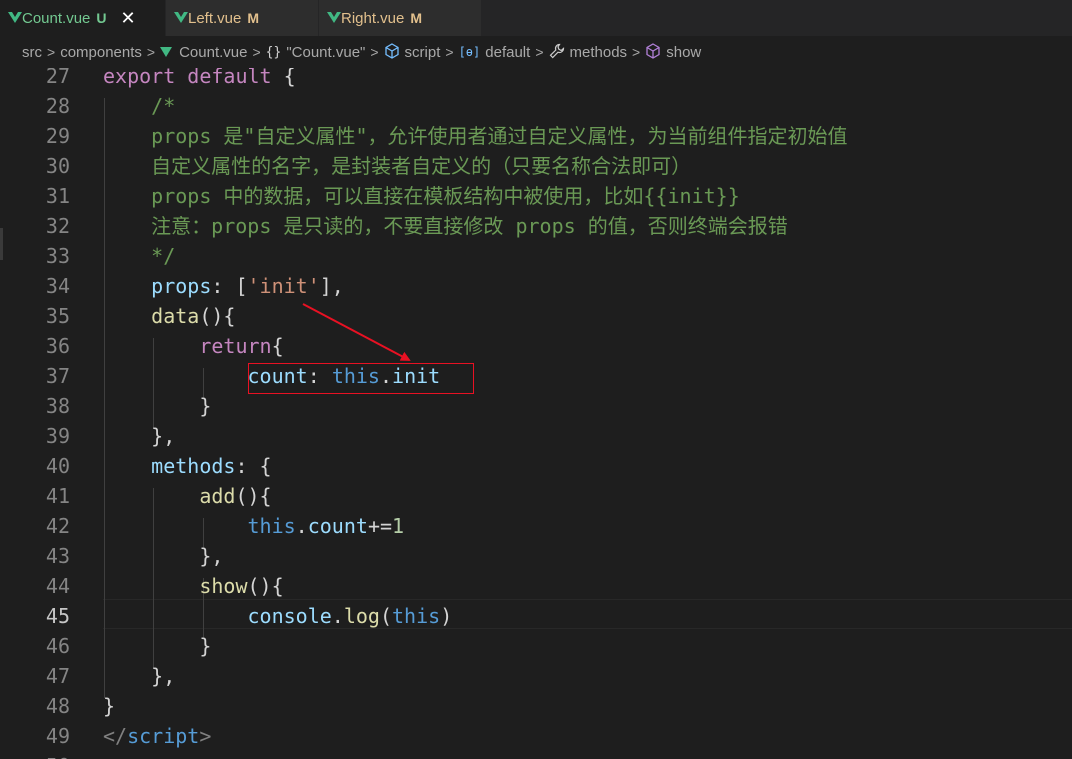 This screenshot has width=1072, height=759. I want to click on tab-right-vue: Right.vue M, so click(400, 18).